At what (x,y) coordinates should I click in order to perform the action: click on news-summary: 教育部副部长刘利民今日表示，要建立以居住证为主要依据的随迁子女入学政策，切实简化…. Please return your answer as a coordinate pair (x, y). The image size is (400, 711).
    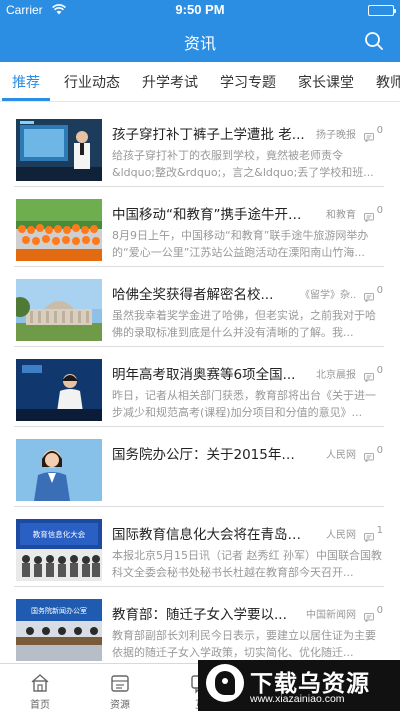
    Looking at the image, I should click on (244, 644).